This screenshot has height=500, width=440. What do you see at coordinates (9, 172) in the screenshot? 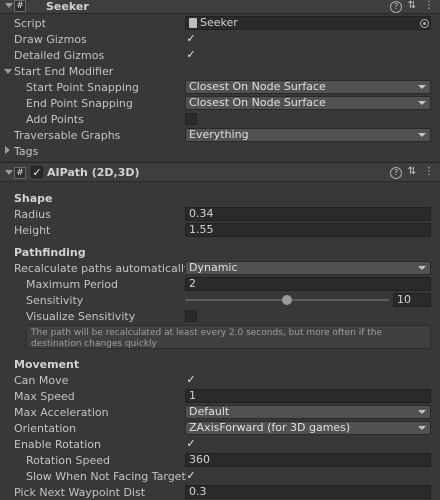
I see `aipath-foldout-arrow-icon` at bounding box center [9, 172].